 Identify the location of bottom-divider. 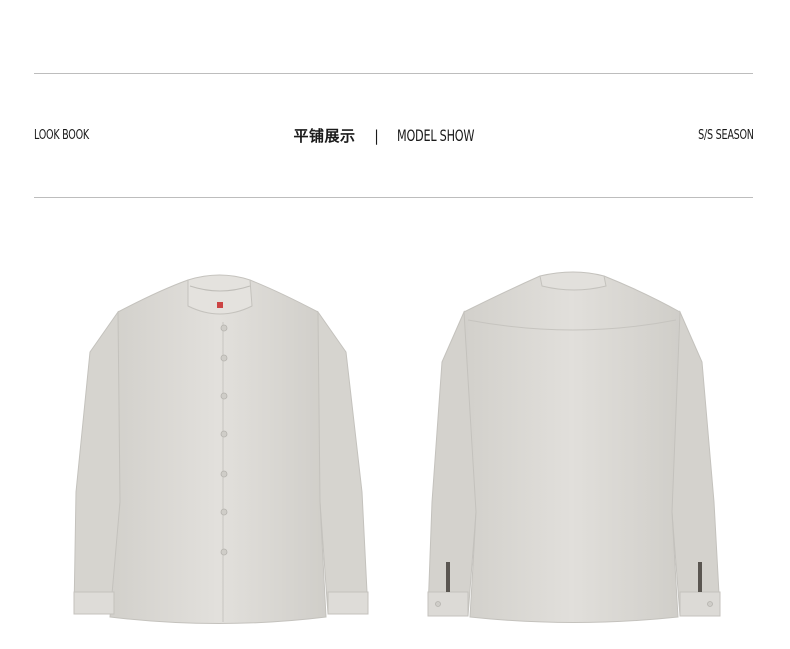
(393, 197).